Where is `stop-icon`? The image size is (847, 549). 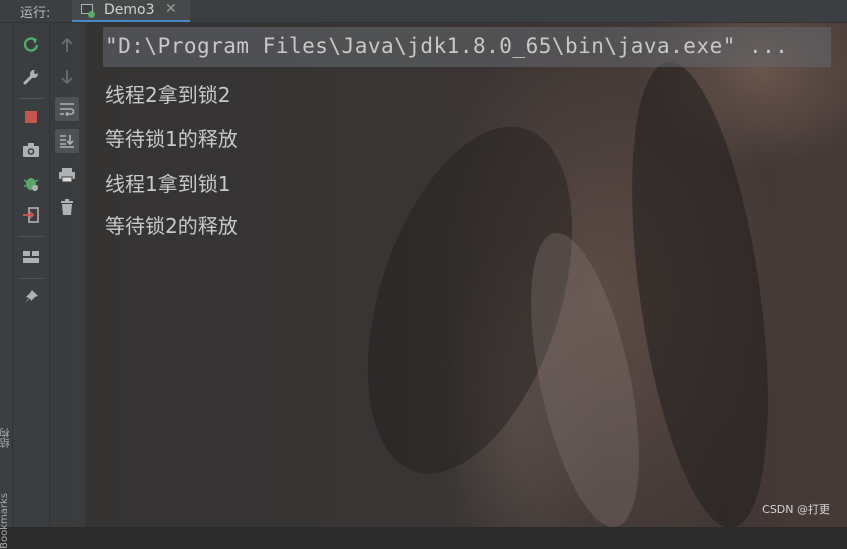 stop-icon is located at coordinates (31, 117).